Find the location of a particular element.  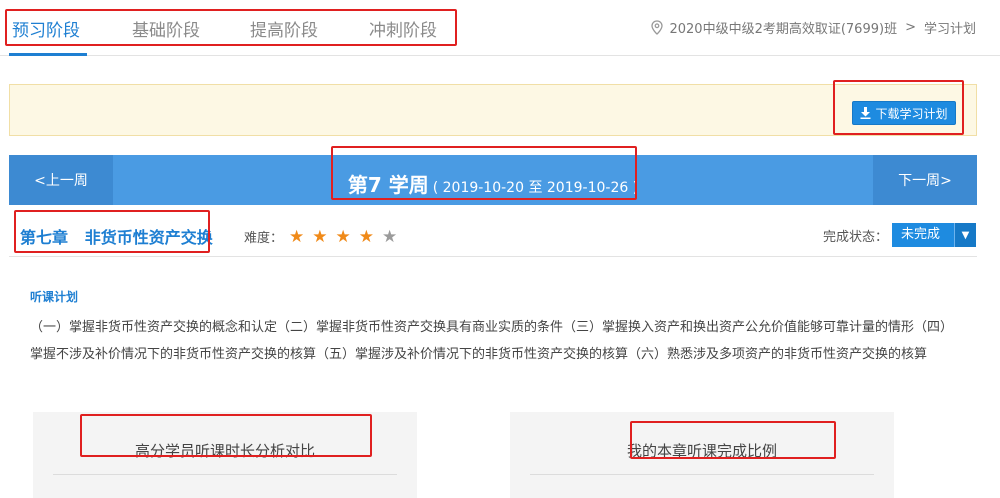

tab-preview: 预习阶段 is located at coordinates (46, 28).